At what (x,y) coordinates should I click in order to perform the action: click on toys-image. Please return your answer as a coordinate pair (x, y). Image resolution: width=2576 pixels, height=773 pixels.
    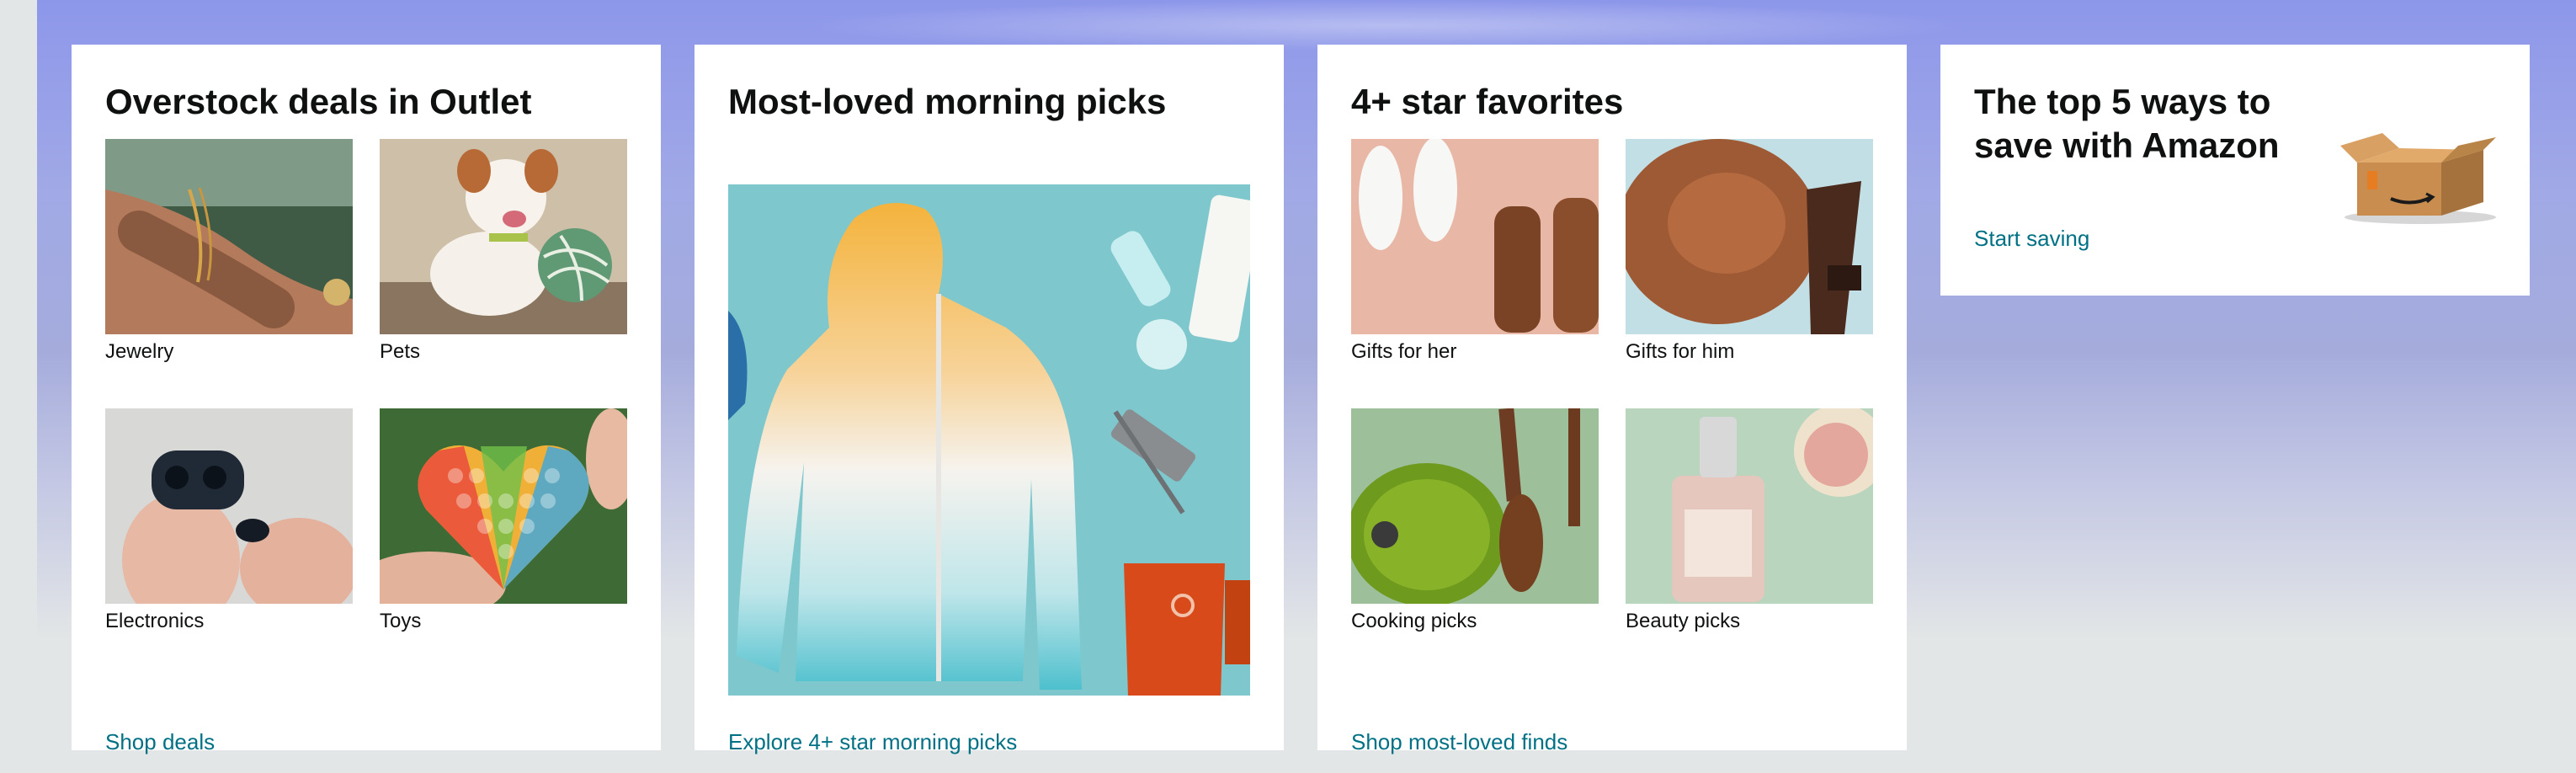
    Looking at the image, I should click on (504, 506).